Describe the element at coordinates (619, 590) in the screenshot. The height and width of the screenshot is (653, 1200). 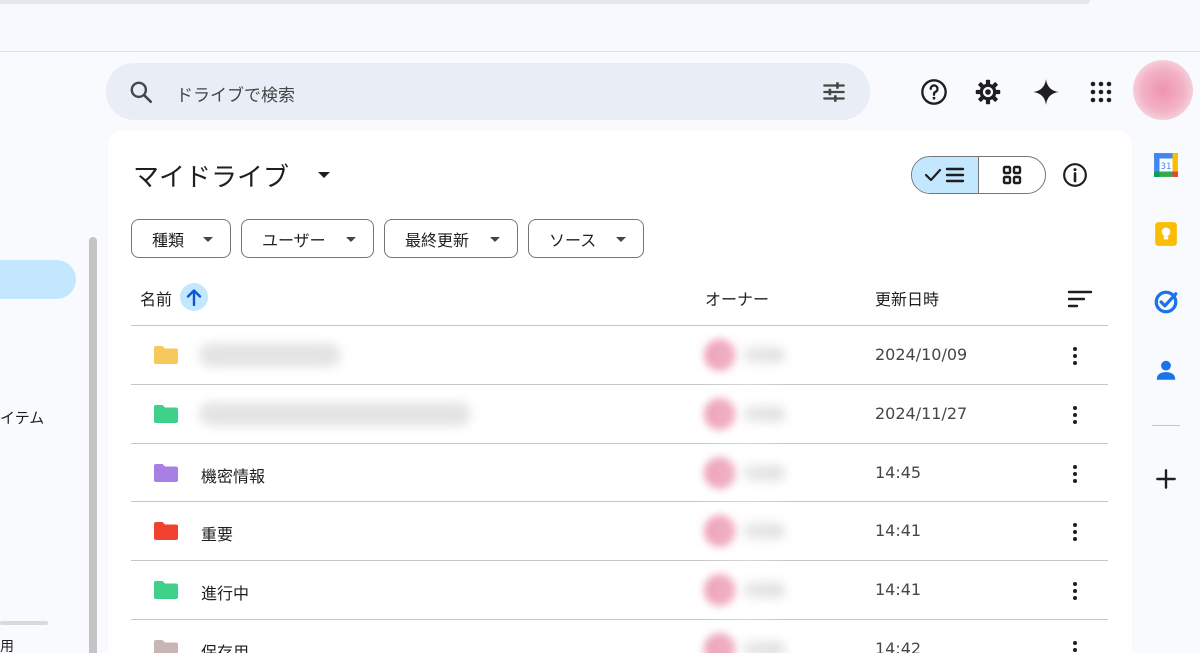
I see `table-row: 進行中 14:41` at that location.